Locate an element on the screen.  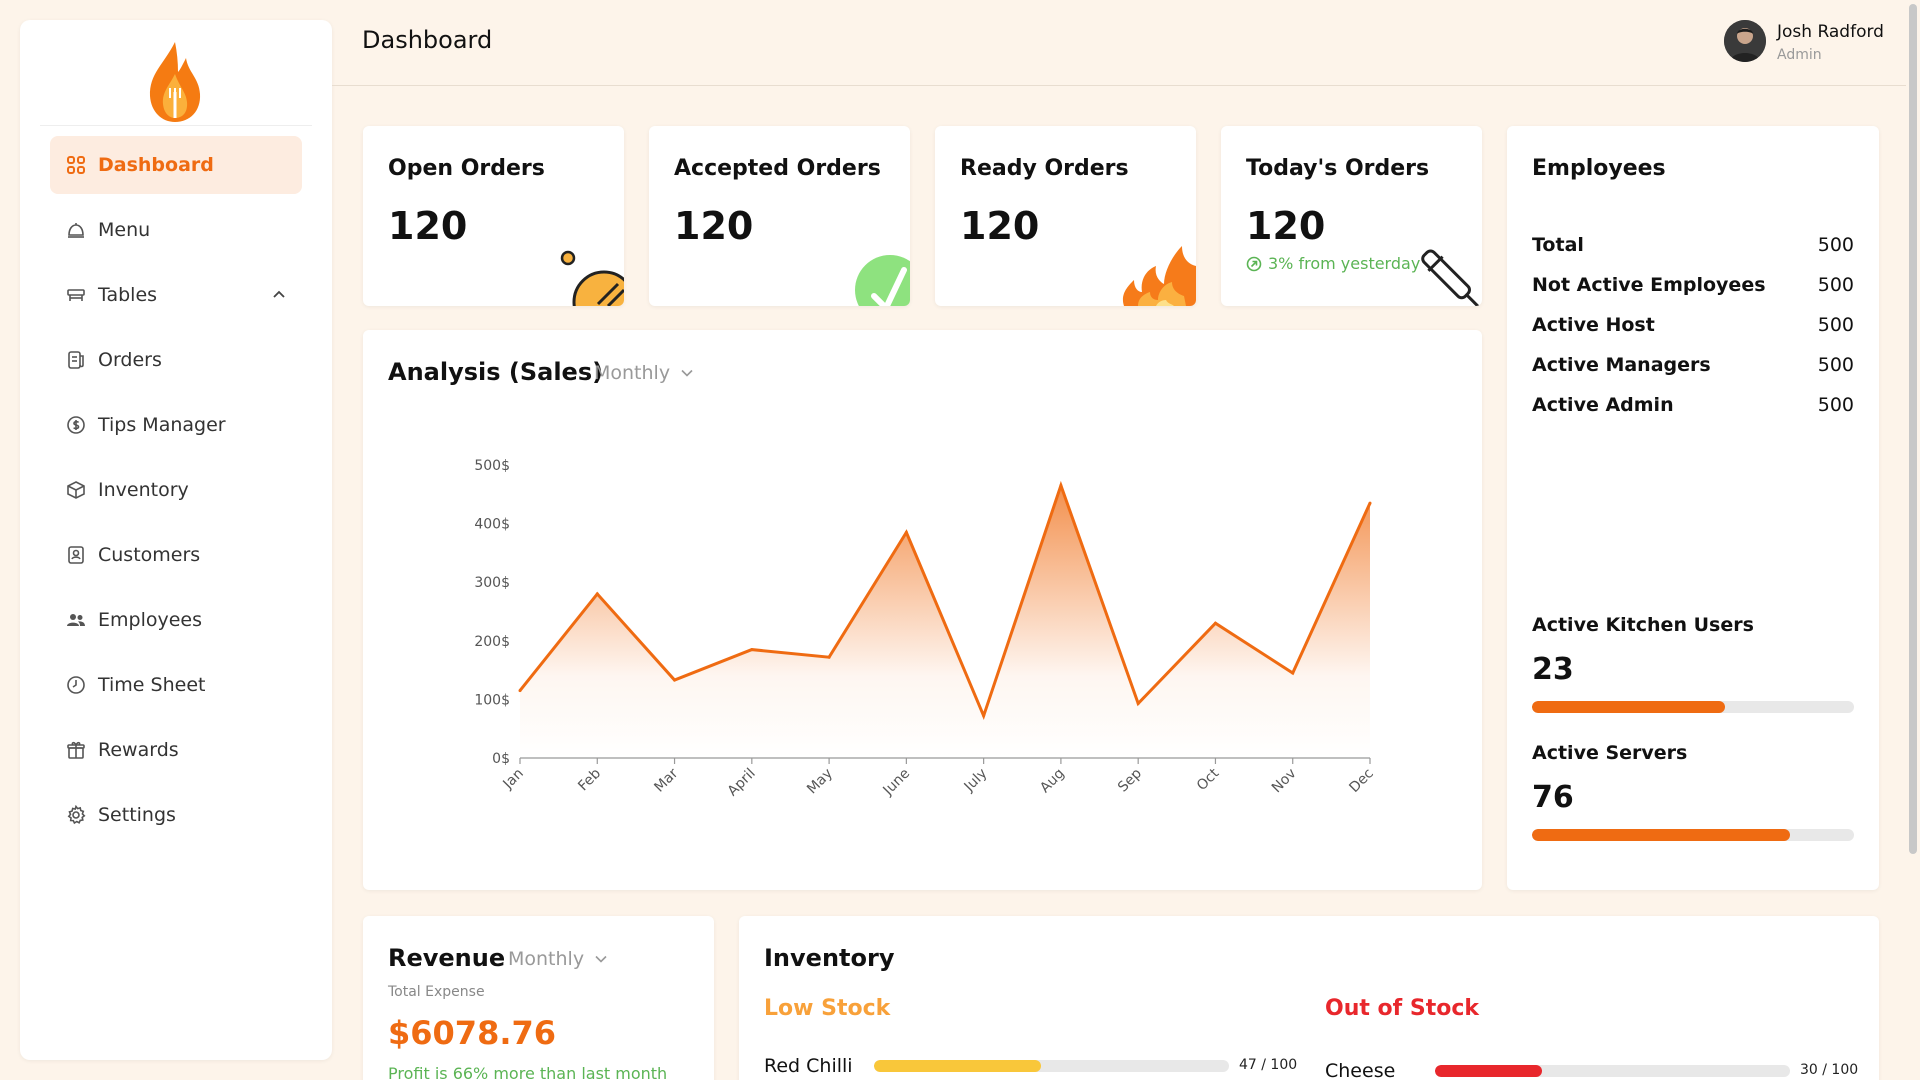
sidebar-item-rewards: Rewards is located at coordinates (176, 750).